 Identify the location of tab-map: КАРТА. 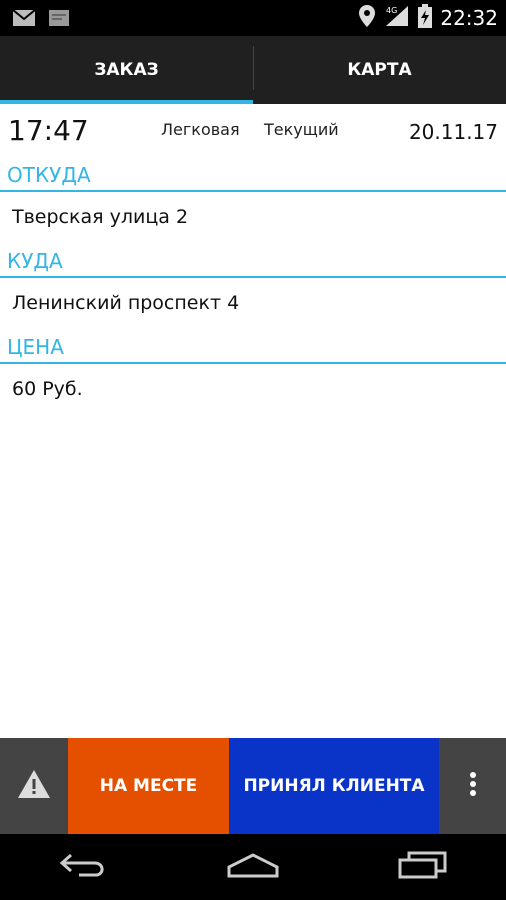
(379, 70).